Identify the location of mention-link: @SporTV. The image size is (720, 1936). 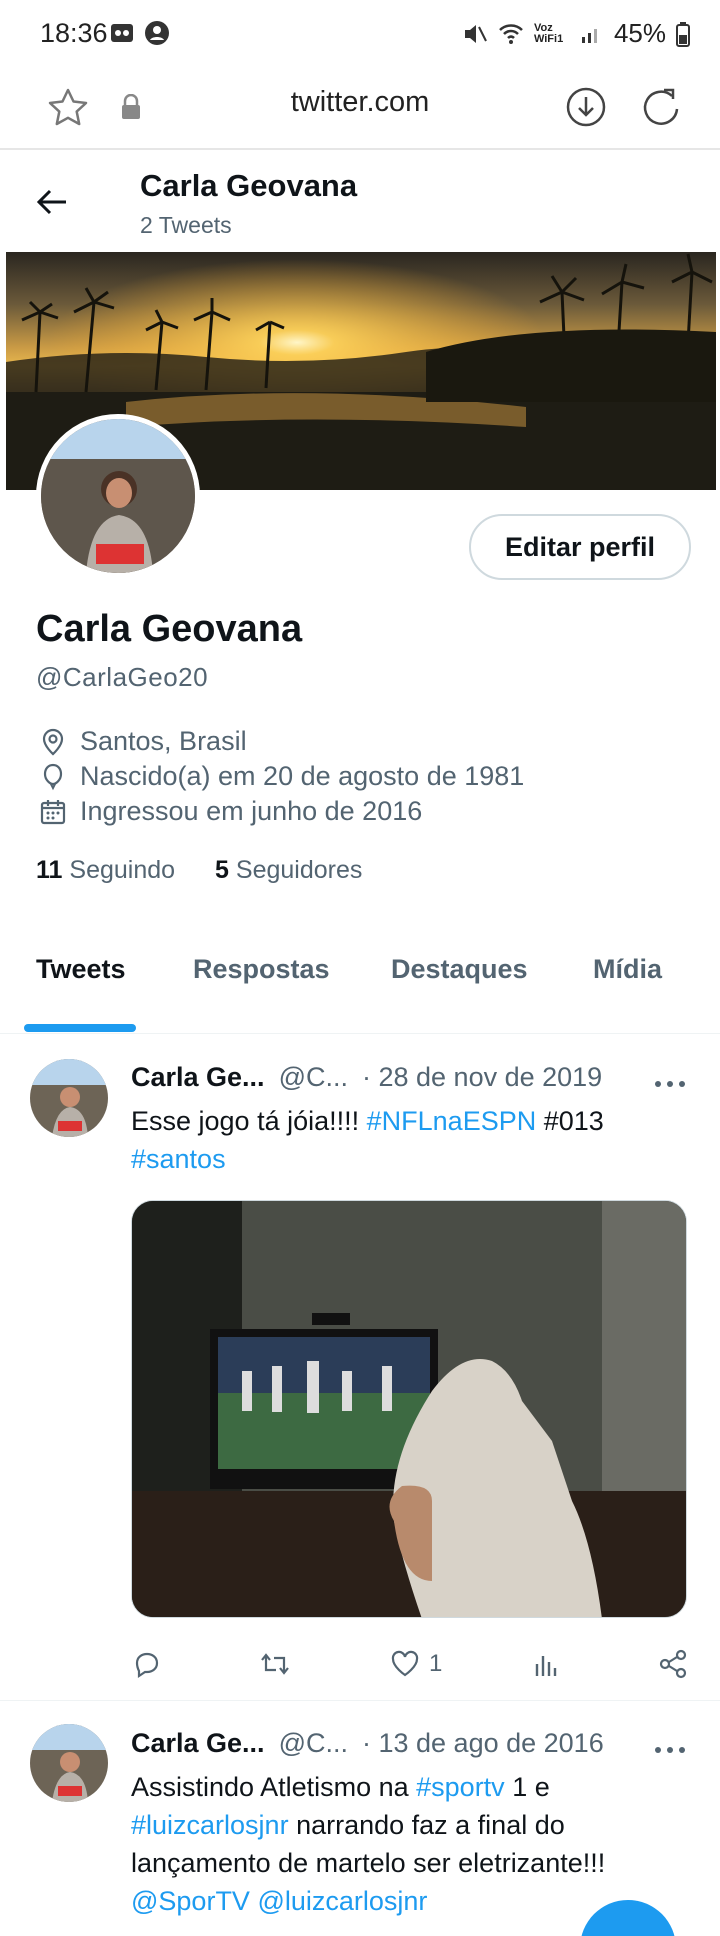
(190, 1901).